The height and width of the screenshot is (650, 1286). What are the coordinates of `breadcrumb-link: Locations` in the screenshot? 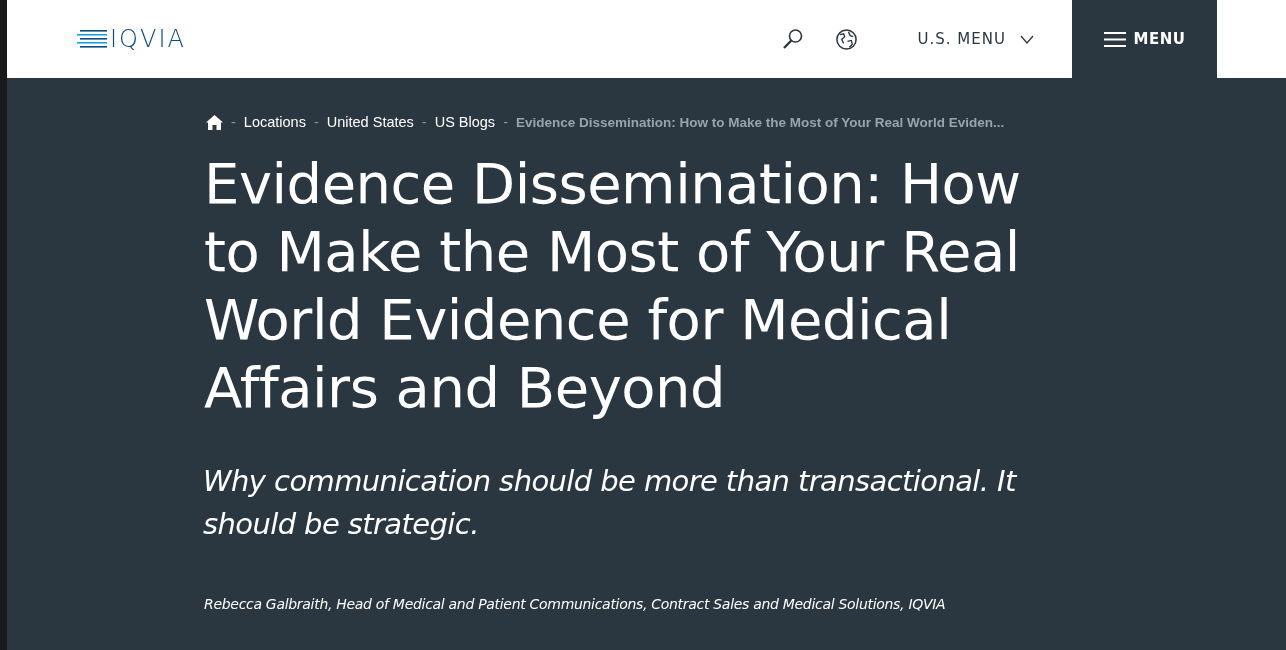 It's located at (274, 122).